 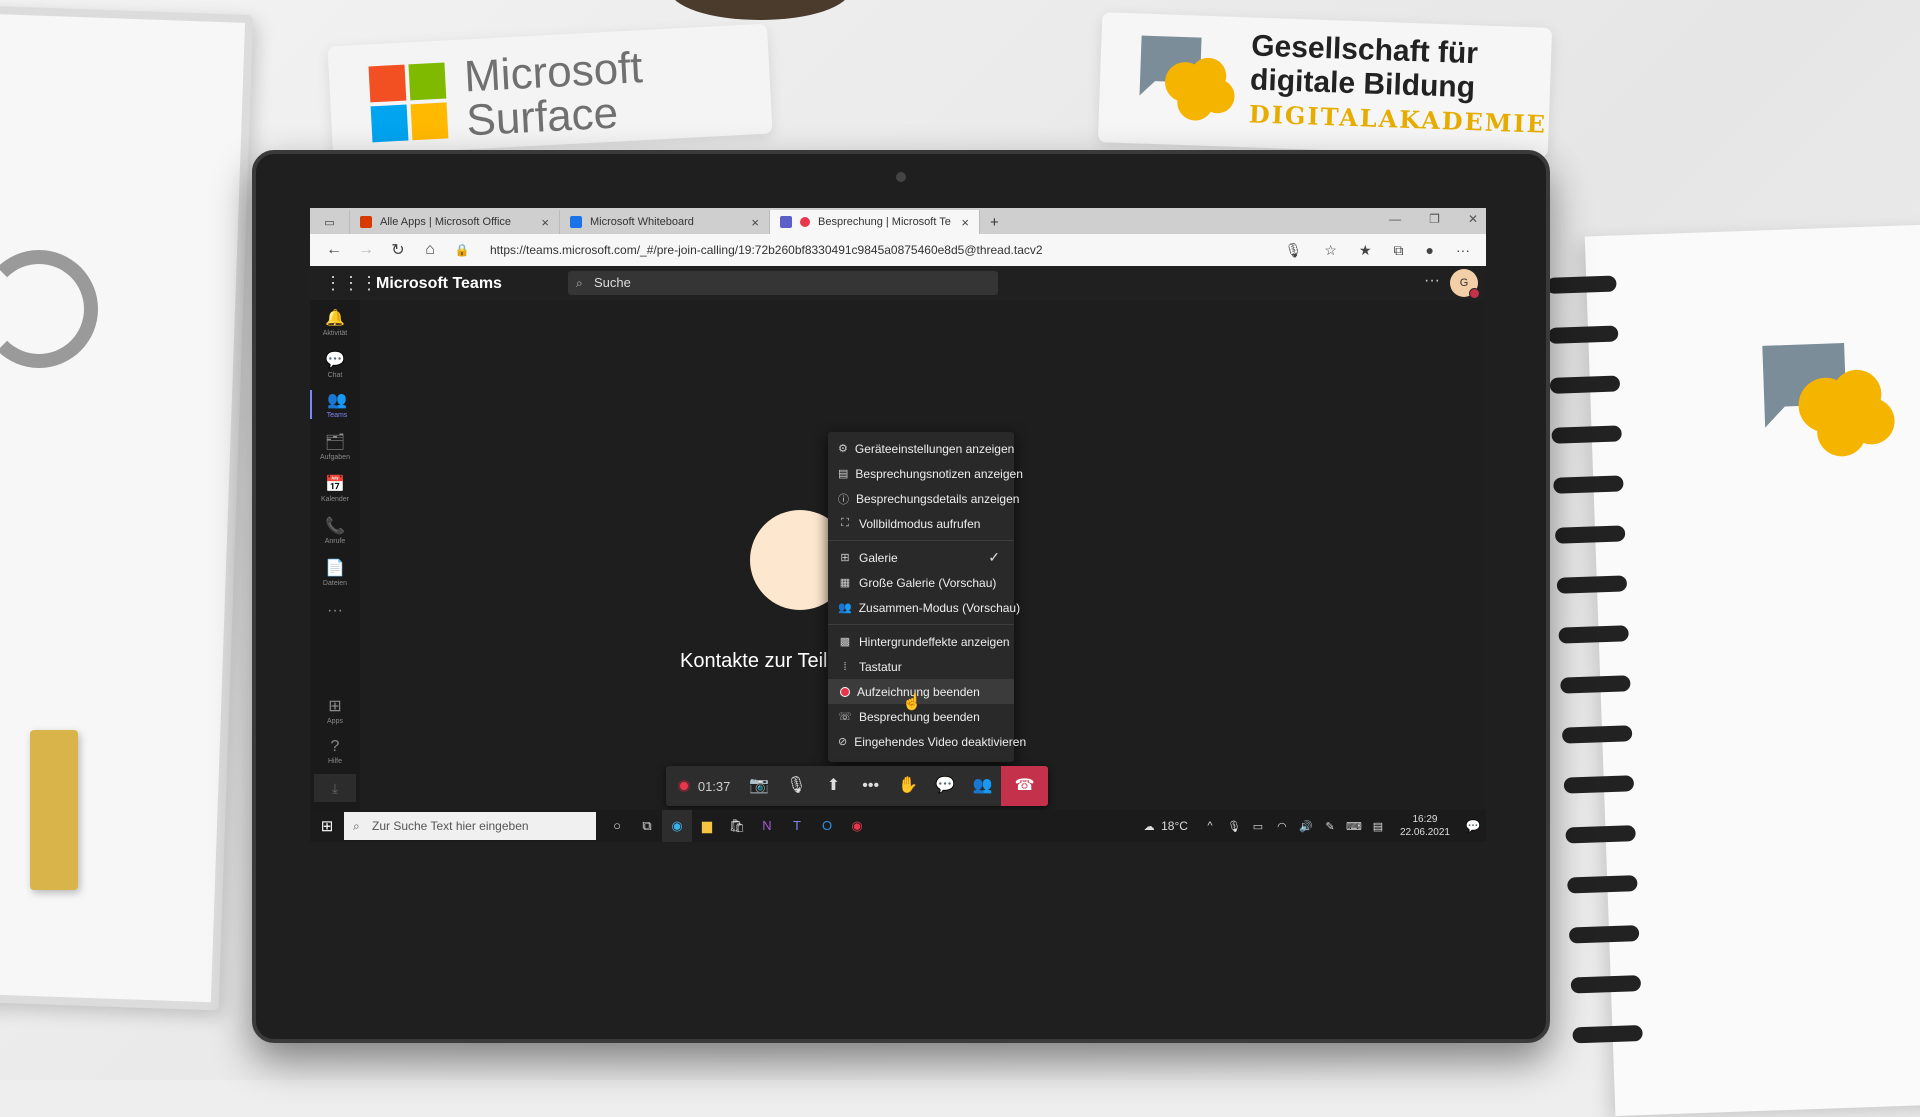 What do you see at coordinates (924, 607) in the screenshot?
I see `menu-item-together-mode: 👥 Zusammen-Modus (Vorschau)` at bounding box center [924, 607].